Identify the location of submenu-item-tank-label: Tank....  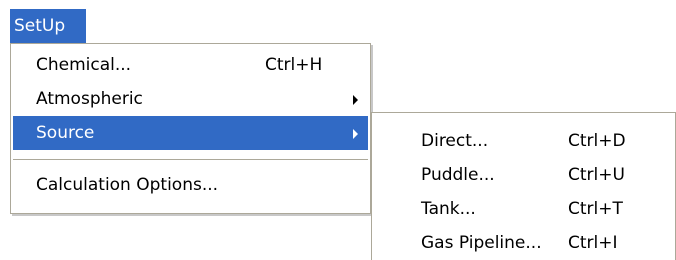
(448, 209).